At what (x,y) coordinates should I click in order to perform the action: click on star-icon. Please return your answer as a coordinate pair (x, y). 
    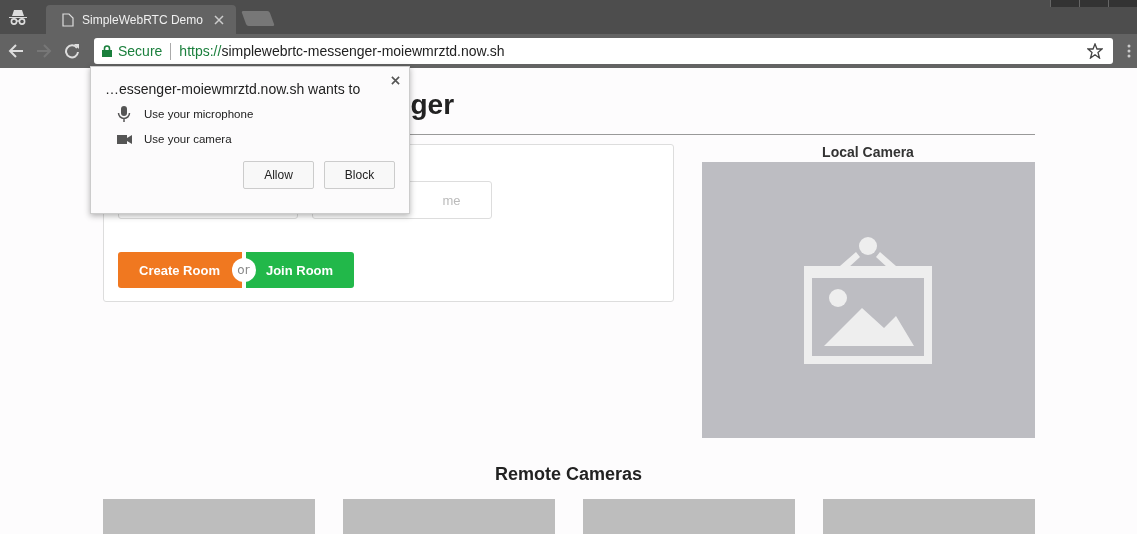
    Looking at the image, I should click on (1095, 51).